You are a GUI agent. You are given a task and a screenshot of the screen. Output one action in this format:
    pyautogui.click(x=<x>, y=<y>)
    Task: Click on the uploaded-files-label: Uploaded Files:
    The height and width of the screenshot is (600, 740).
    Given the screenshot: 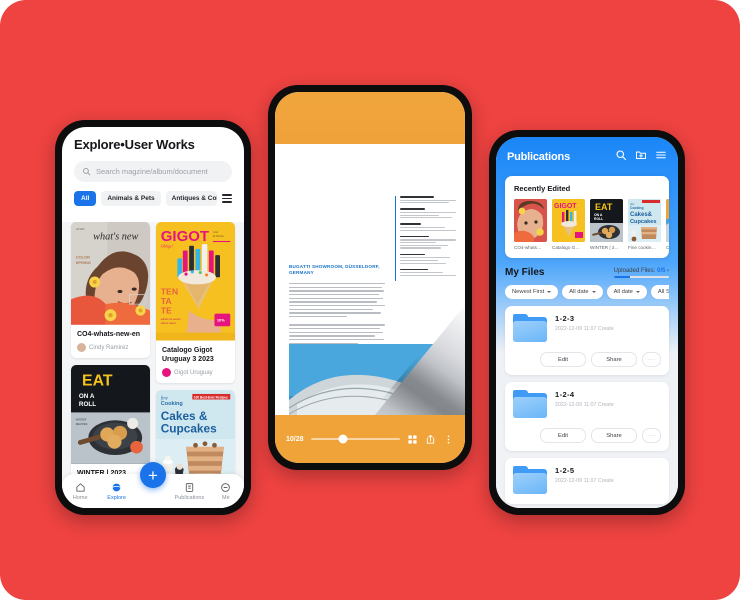 What is the action you would take?
    pyautogui.click(x=634, y=271)
    